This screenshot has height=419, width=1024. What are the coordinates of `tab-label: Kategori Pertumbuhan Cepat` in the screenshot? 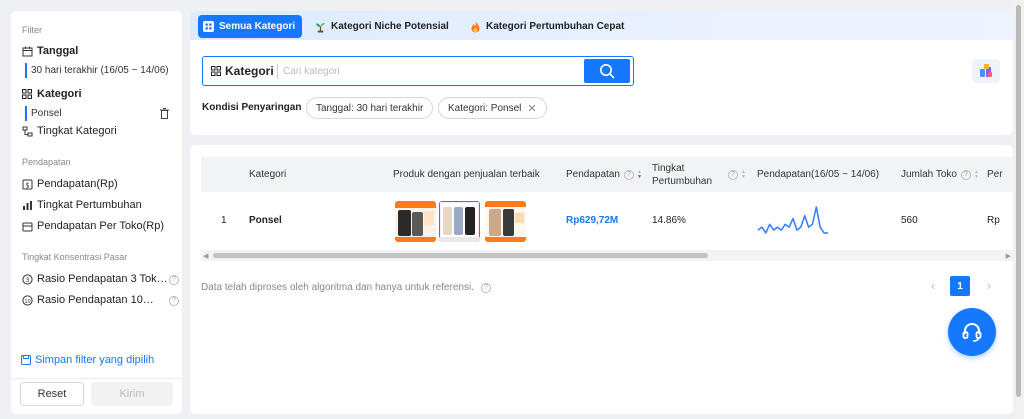 It's located at (555, 26).